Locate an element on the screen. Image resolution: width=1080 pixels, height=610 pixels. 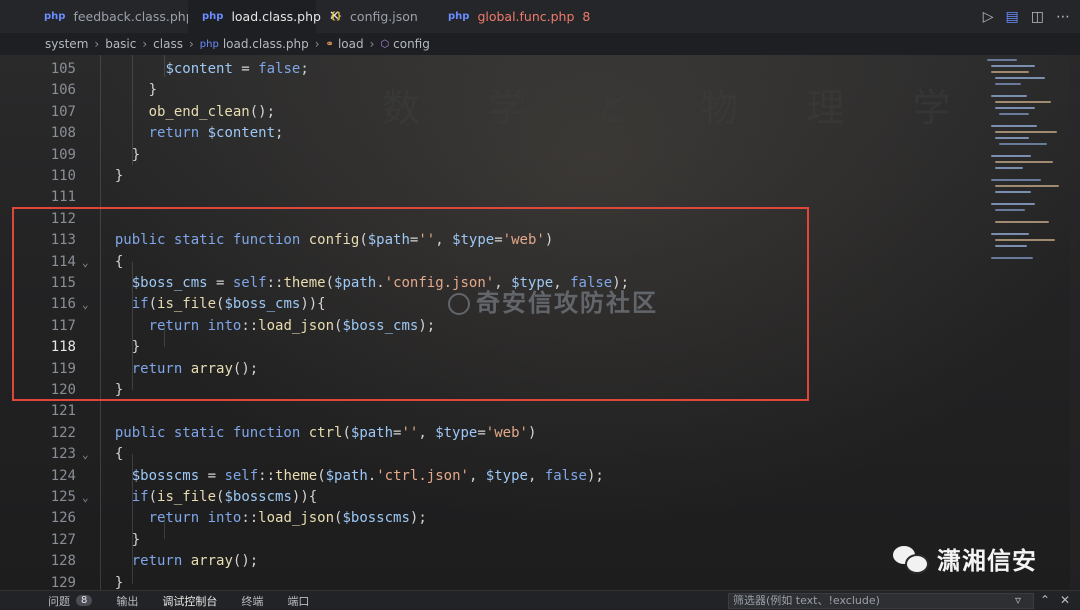
watermark-text: 奇安信攻防社区 is located at coordinates (567, 303).